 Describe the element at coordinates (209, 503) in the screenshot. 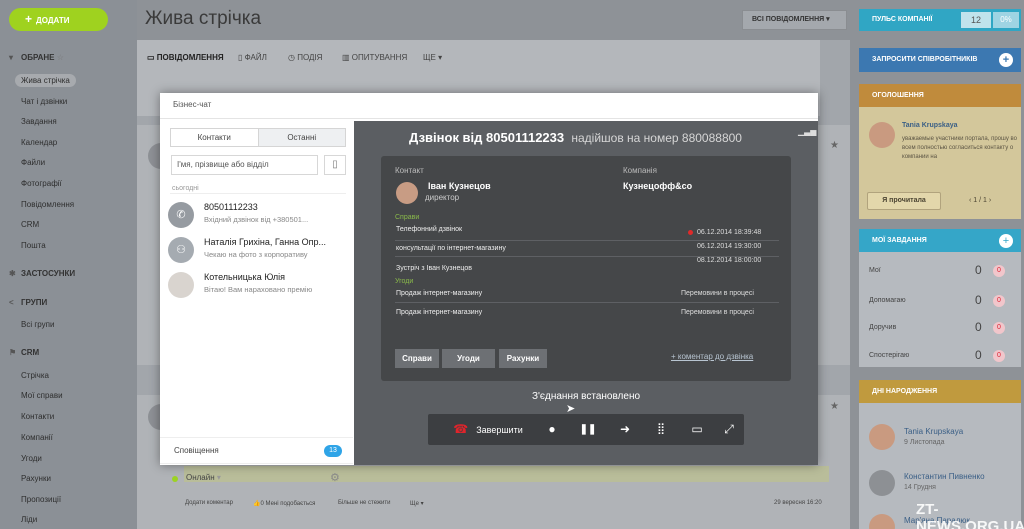

I see `add-comment-link: Додати коментар` at that location.